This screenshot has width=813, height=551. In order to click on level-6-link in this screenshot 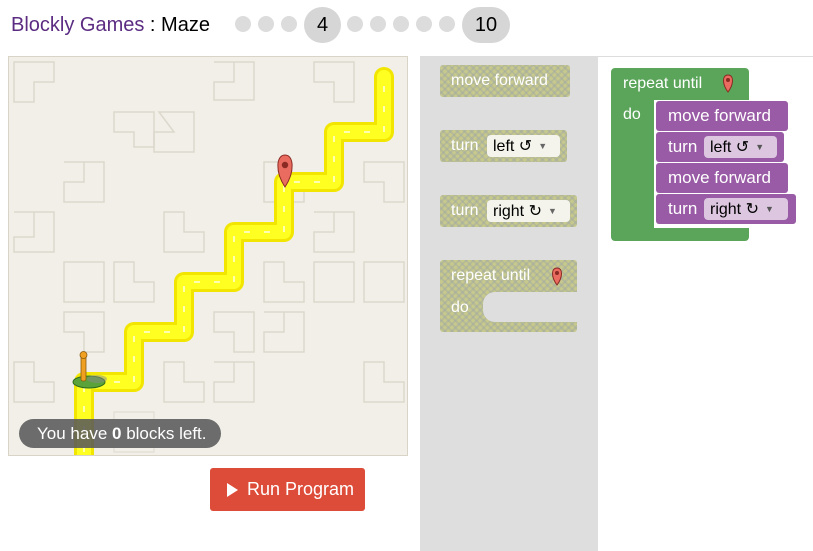, I will do `click(378, 24)`.